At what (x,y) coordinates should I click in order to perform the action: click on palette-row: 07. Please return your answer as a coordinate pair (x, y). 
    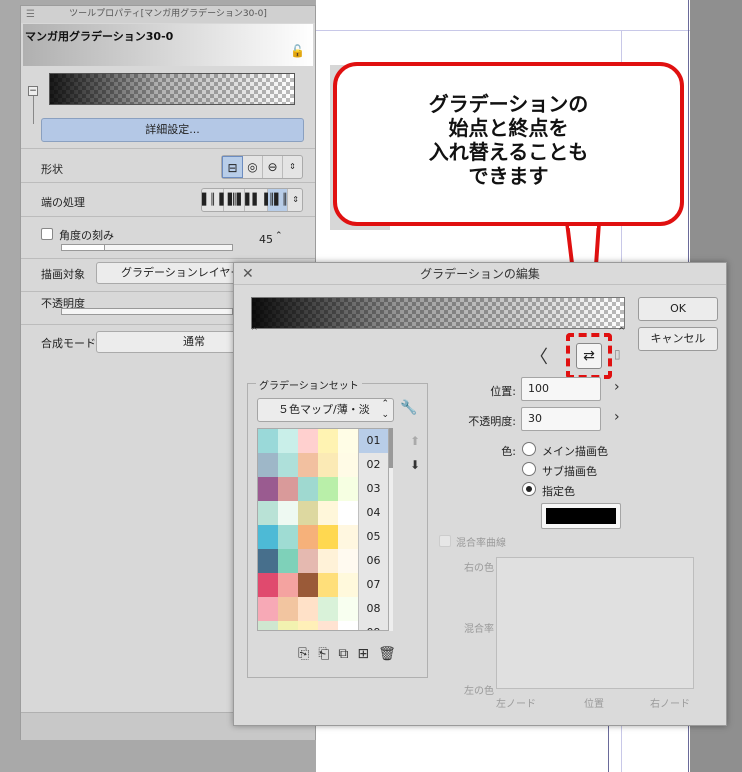
    Looking at the image, I should click on (323, 585).